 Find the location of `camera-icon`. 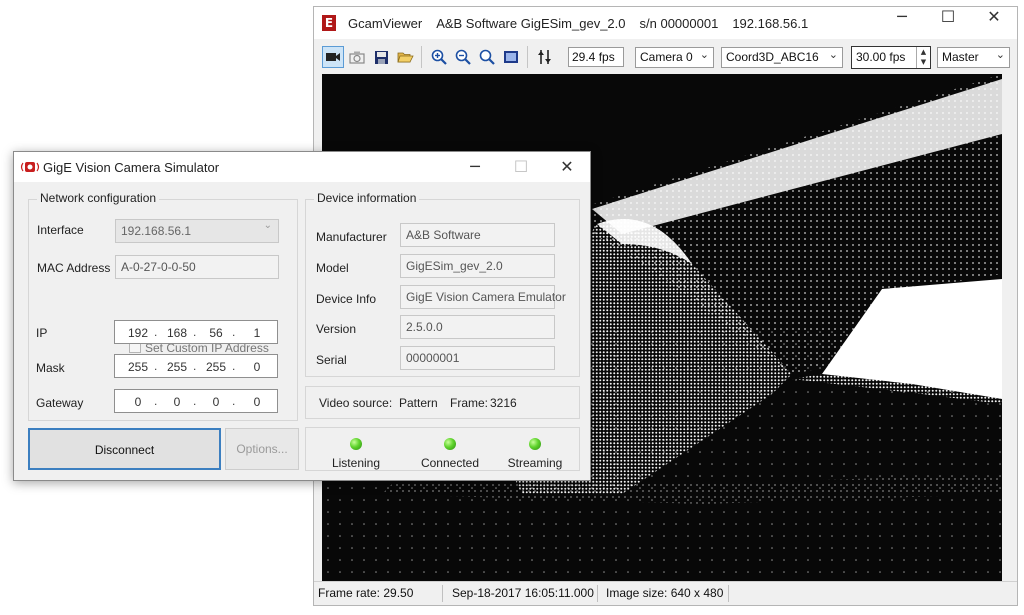

camera-icon is located at coordinates (333, 57).